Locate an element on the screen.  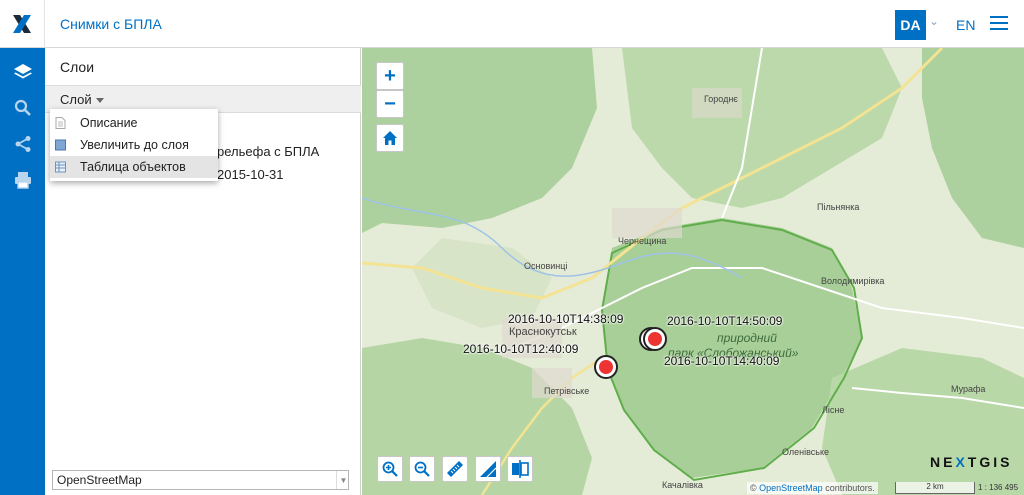
menu-item-feature-table: Таблица объектов is located at coordinates (134, 167).